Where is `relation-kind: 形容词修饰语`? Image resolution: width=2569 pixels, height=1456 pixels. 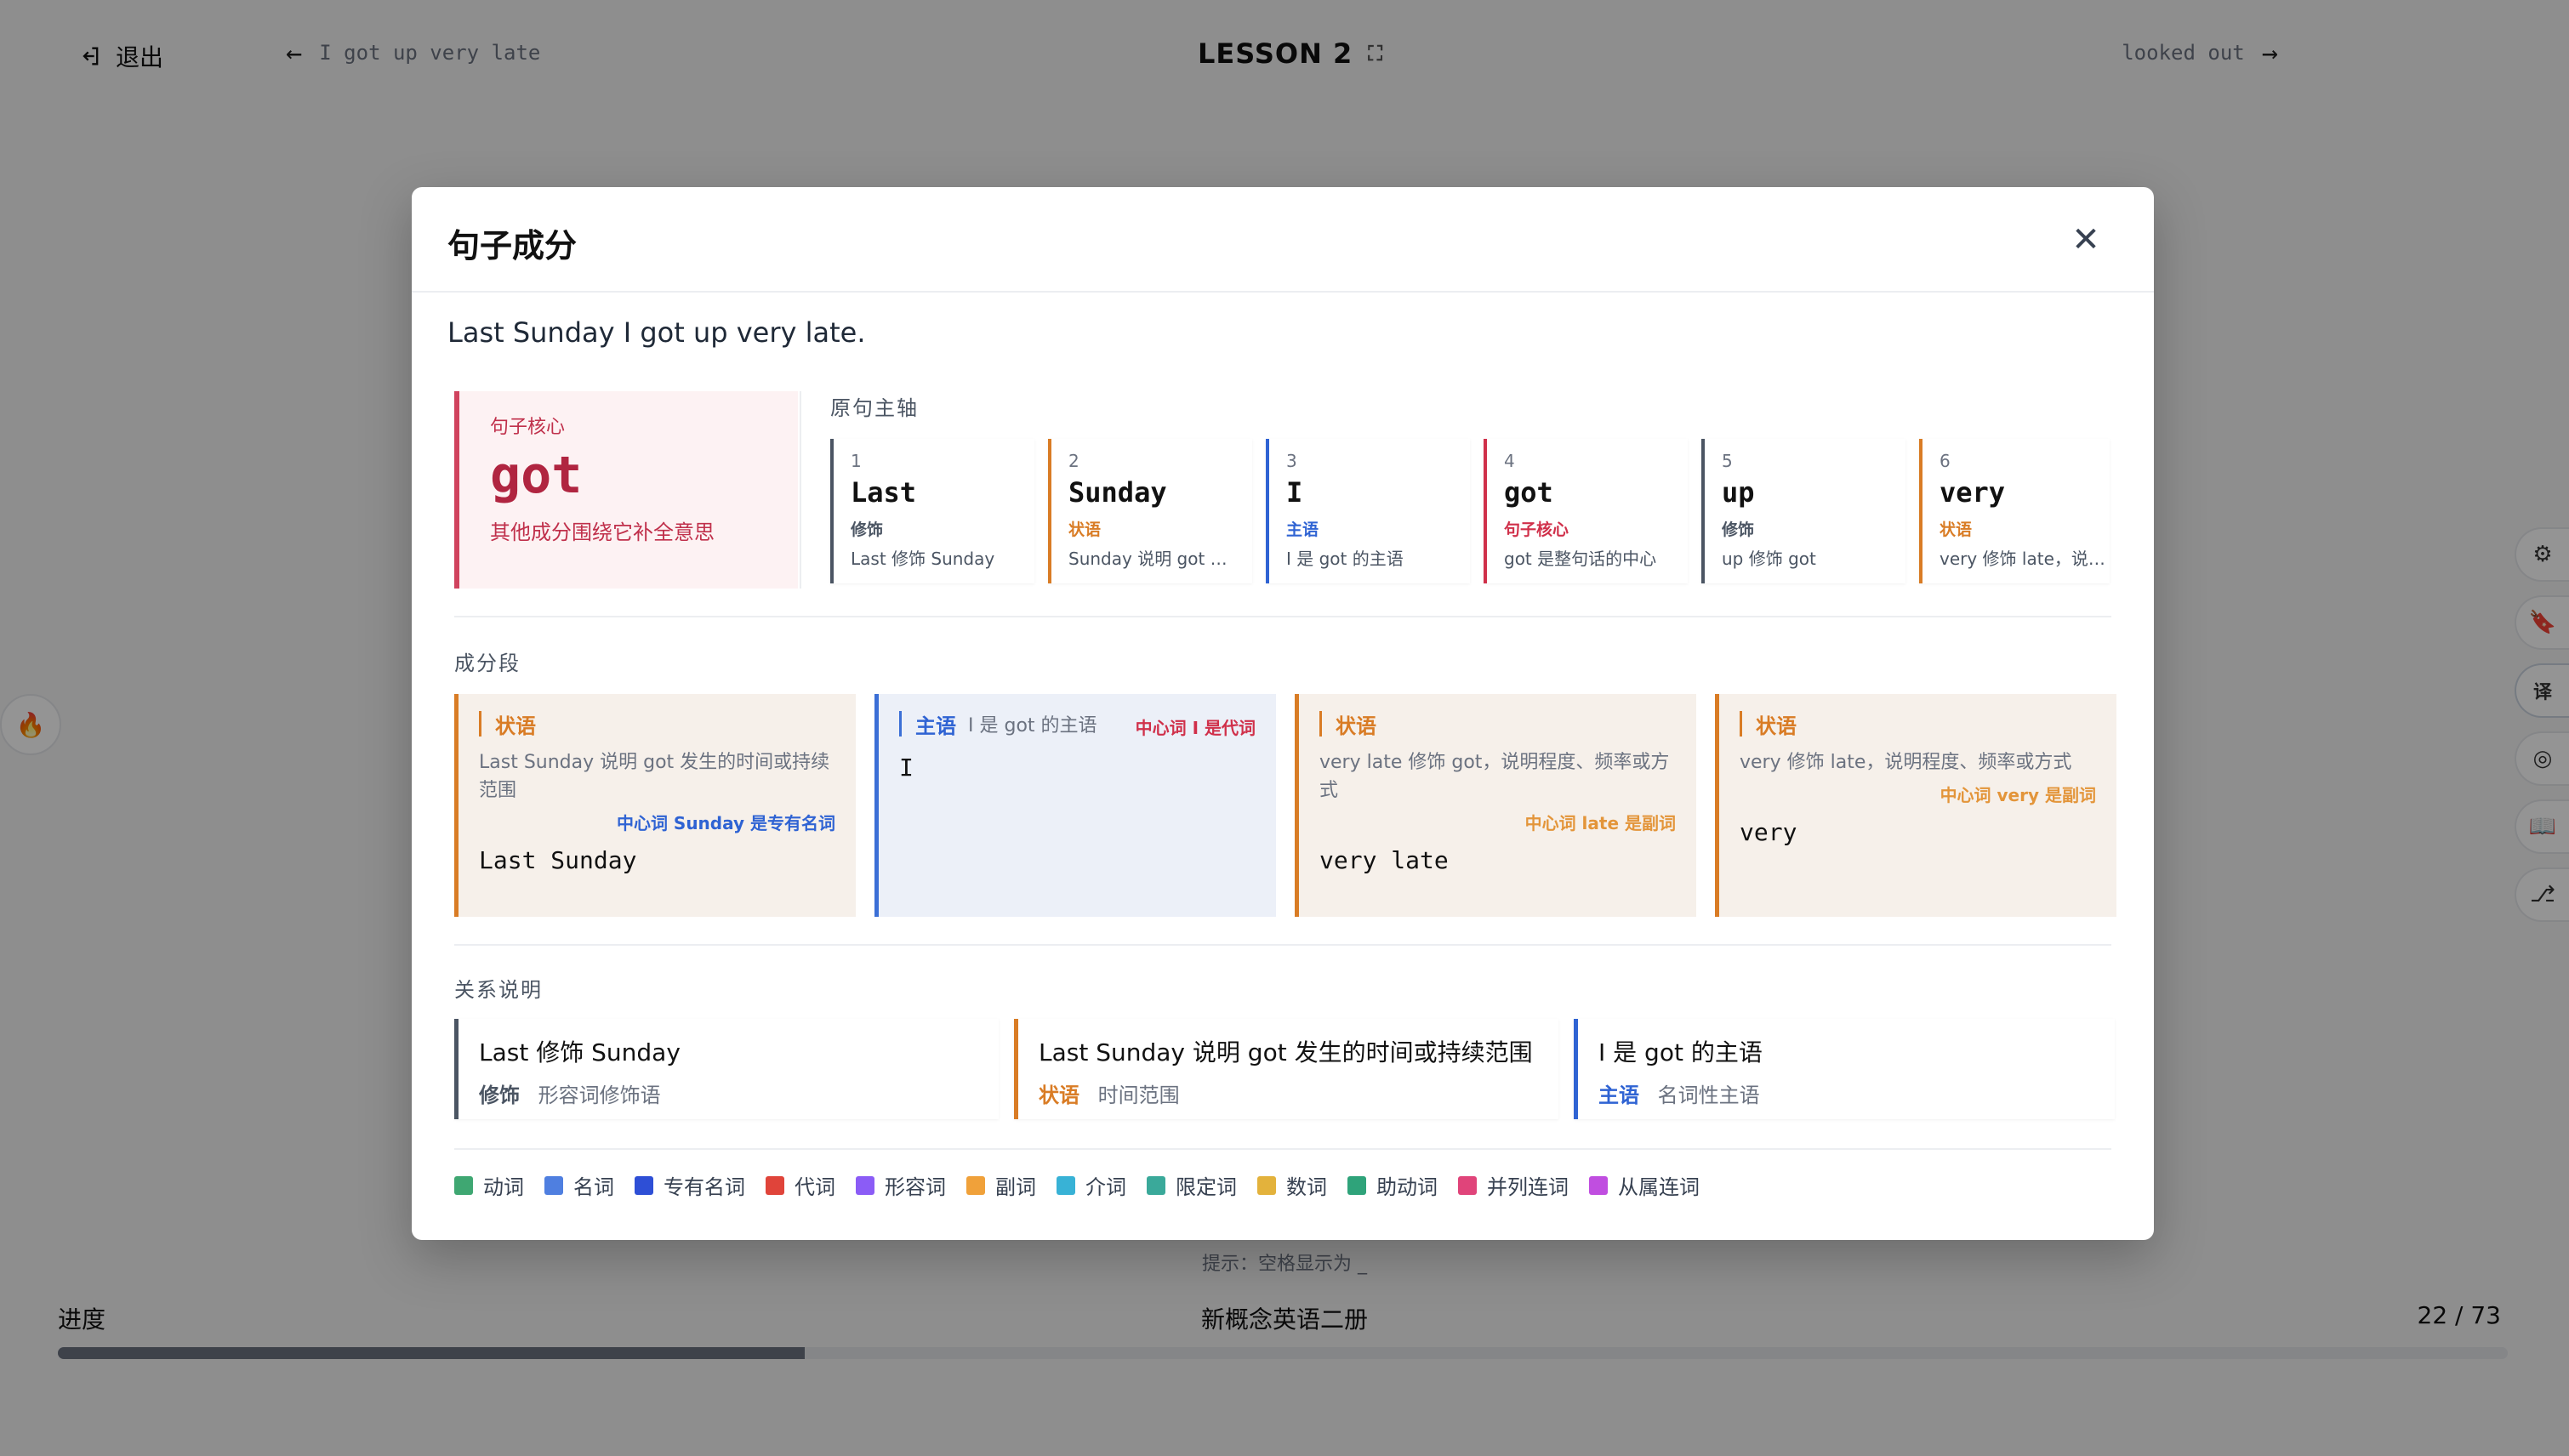 relation-kind: 形容词修饰语 is located at coordinates (599, 1095).